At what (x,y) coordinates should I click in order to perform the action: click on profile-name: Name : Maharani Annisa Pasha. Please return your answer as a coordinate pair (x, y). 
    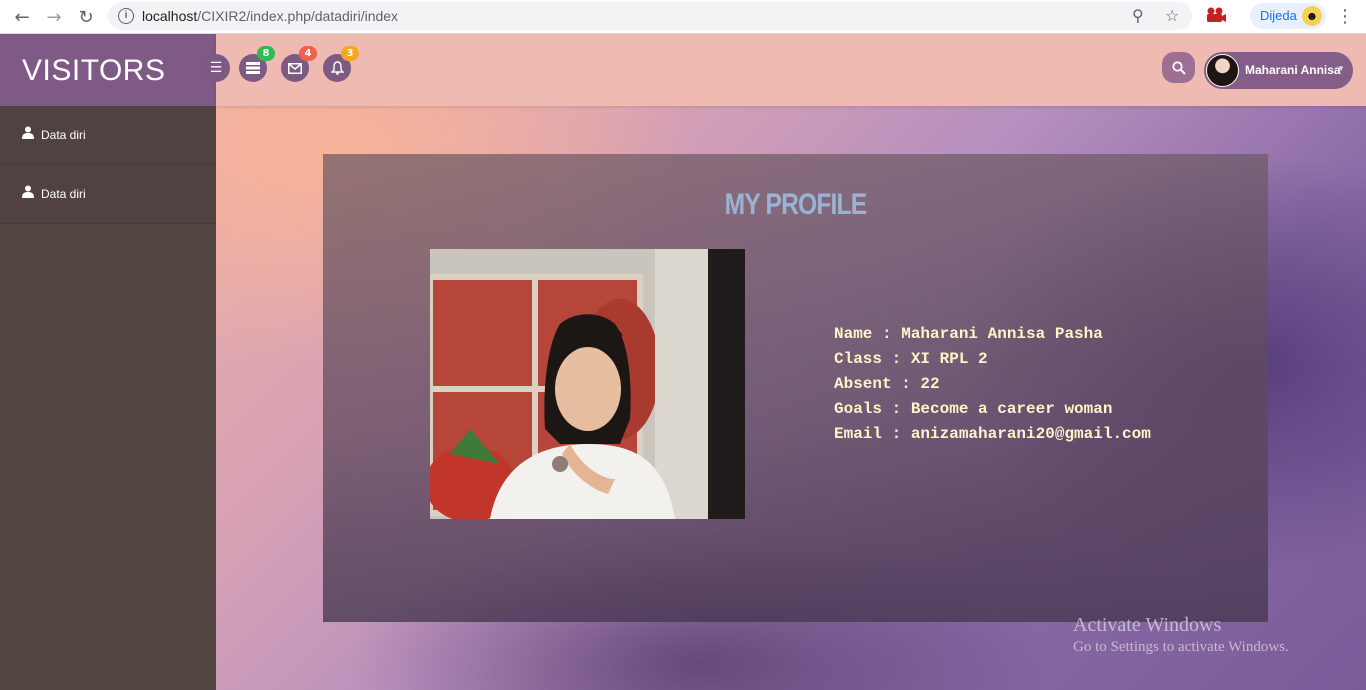
    Looking at the image, I should click on (968, 334).